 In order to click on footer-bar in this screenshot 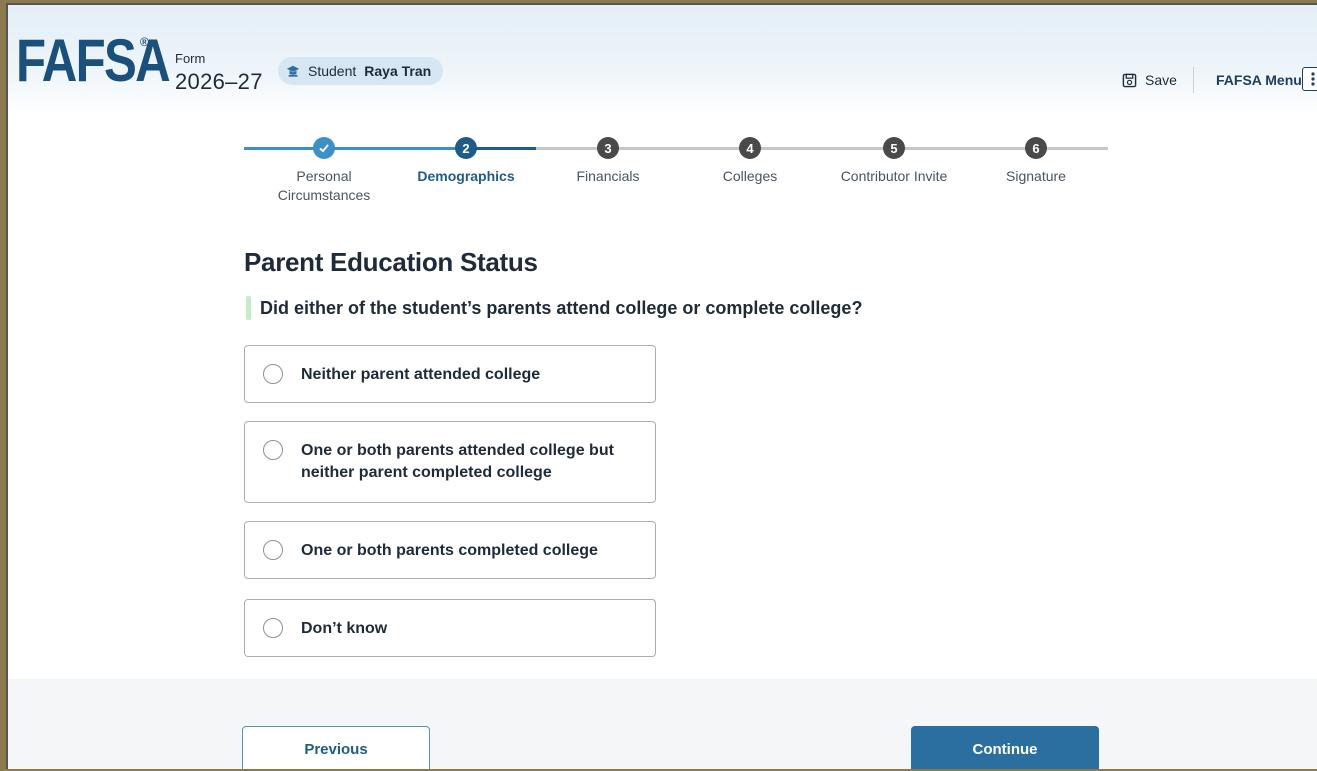, I will do `click(662, 724)`.